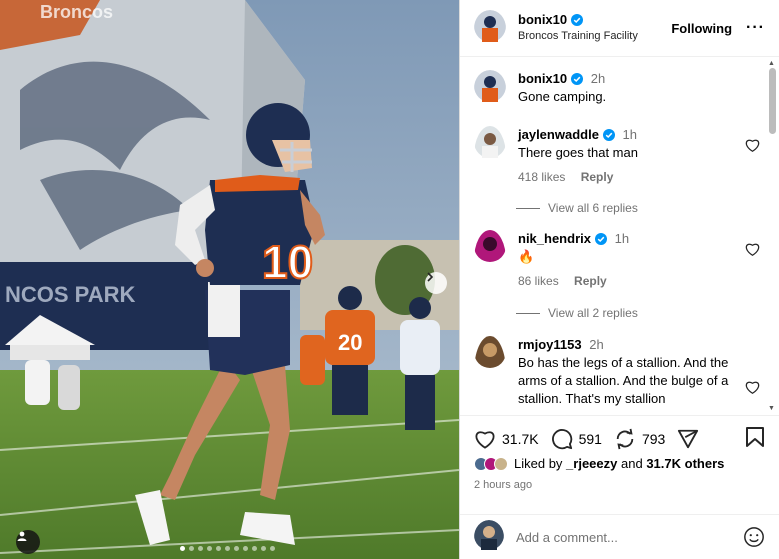 This screenshot has height=559, width=779. Describe the element at coordinates (576, 439) in the screenshot. I see `comment-button: 591` at that location.